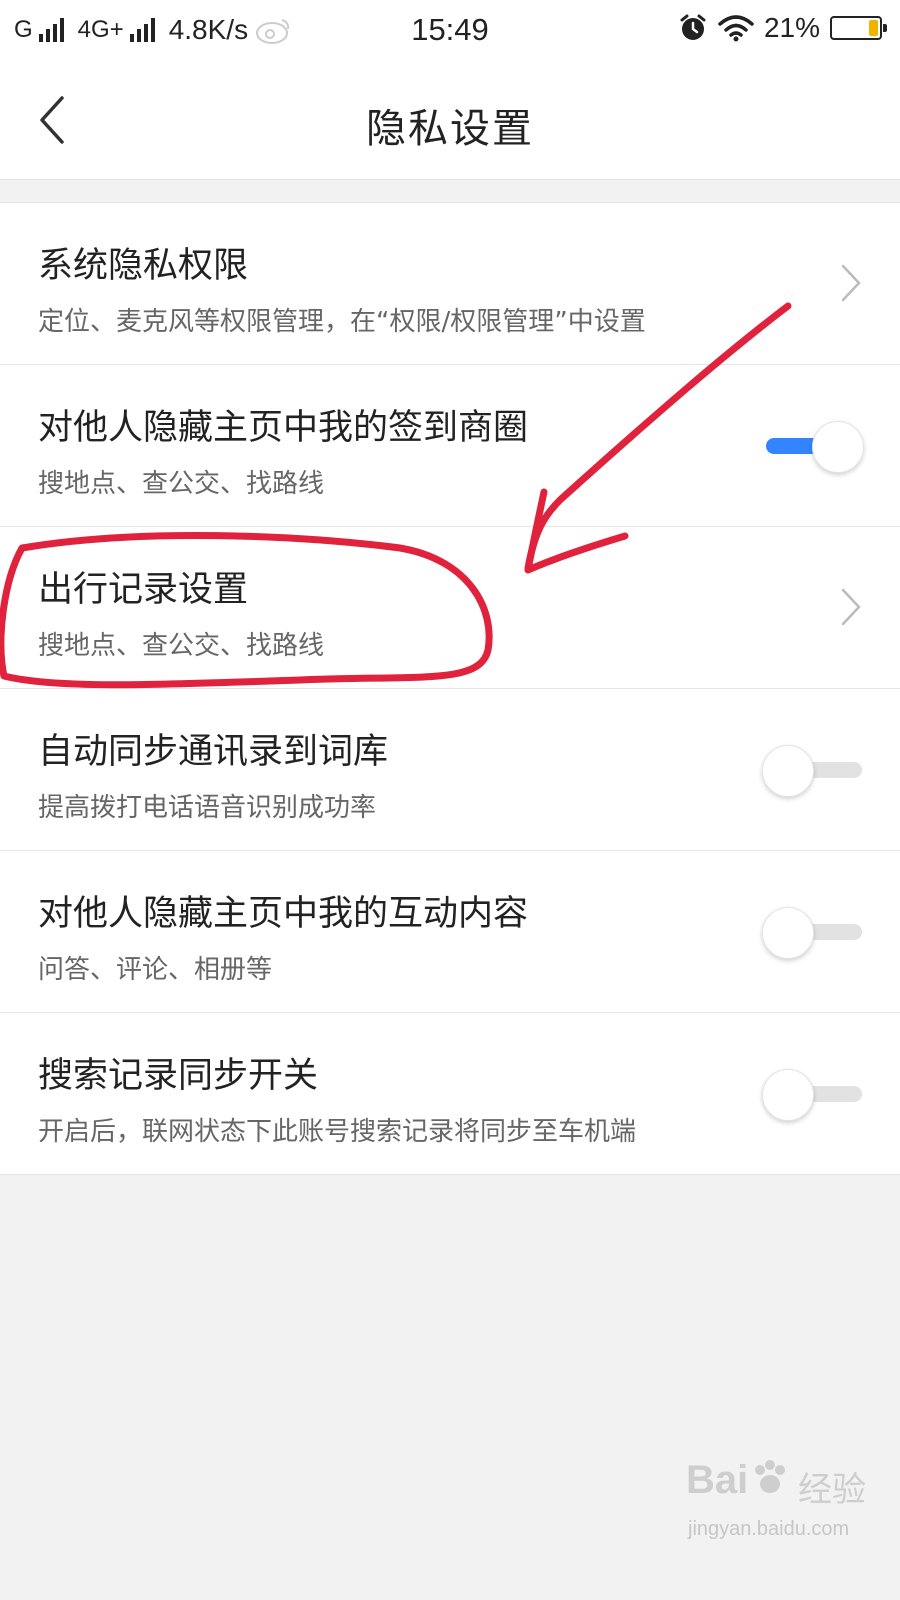 The height and width of the screenshot is (1600, 900). I want to click on setting-subtitle: 开启后，联网状态下此账号搜索记录将同步至车机端, so click(337, 1132).